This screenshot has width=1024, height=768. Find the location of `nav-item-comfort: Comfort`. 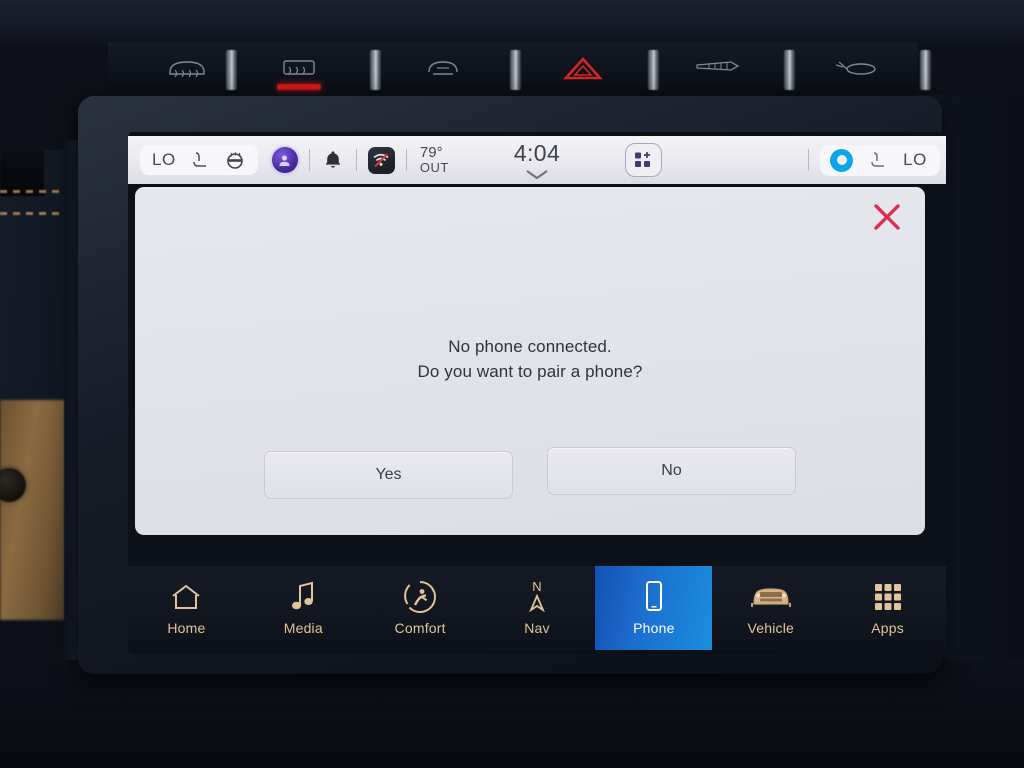

nav-item-comfort: Comfort is located at coordinates (420, 608).